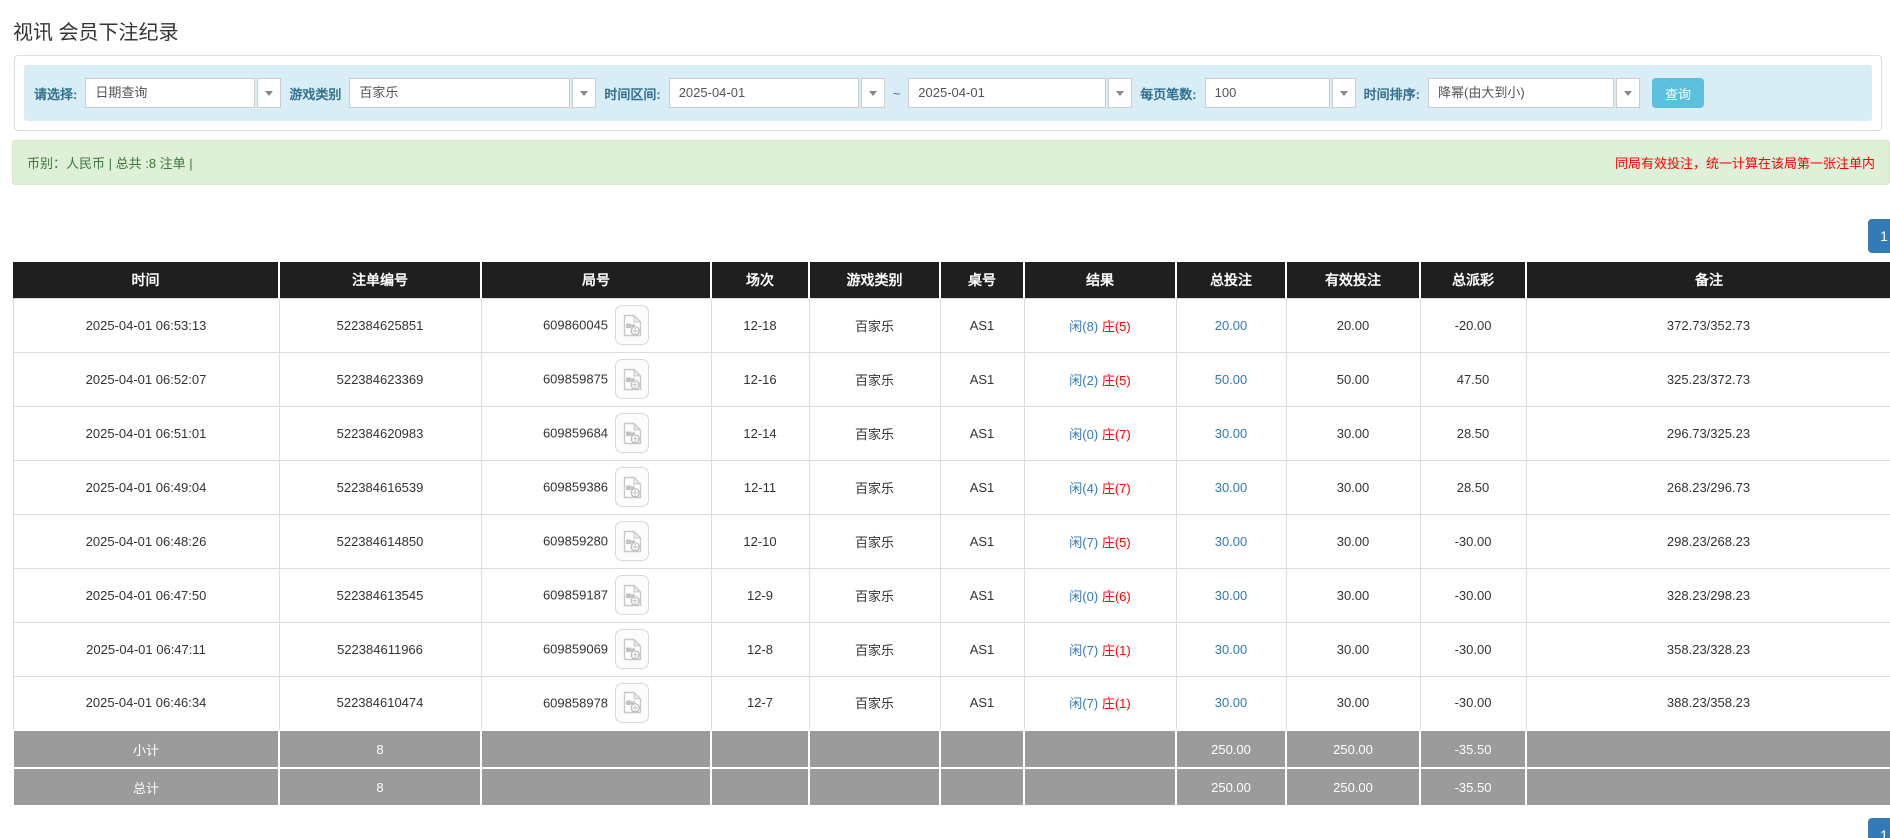 Image resolution: width=1890 pixels, height=838 pixels. What do you see at coordinates (315, 94) in the screenshot?
I see `game-type-label: 游戏类别` at bounding box center [315, 94].